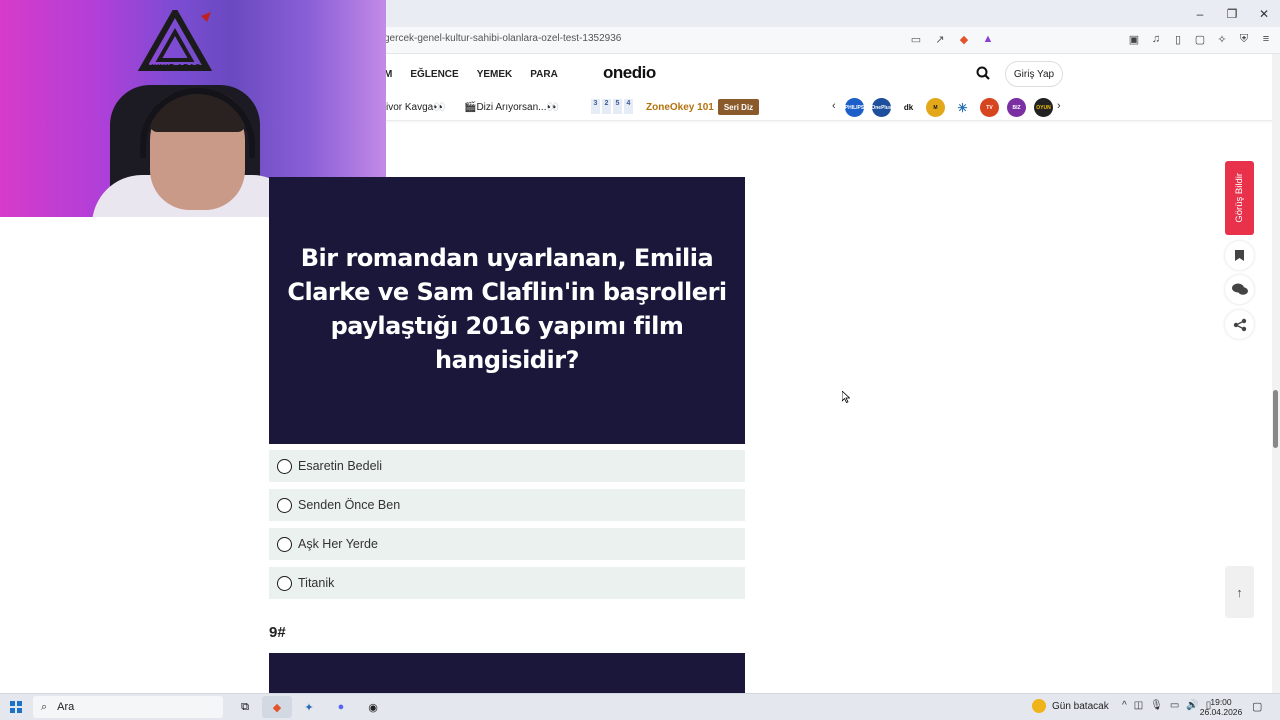  Describe the element at coordinates (495, 74) in the screenshot. I see `nav-item-yemek: YEMEK` at that location.